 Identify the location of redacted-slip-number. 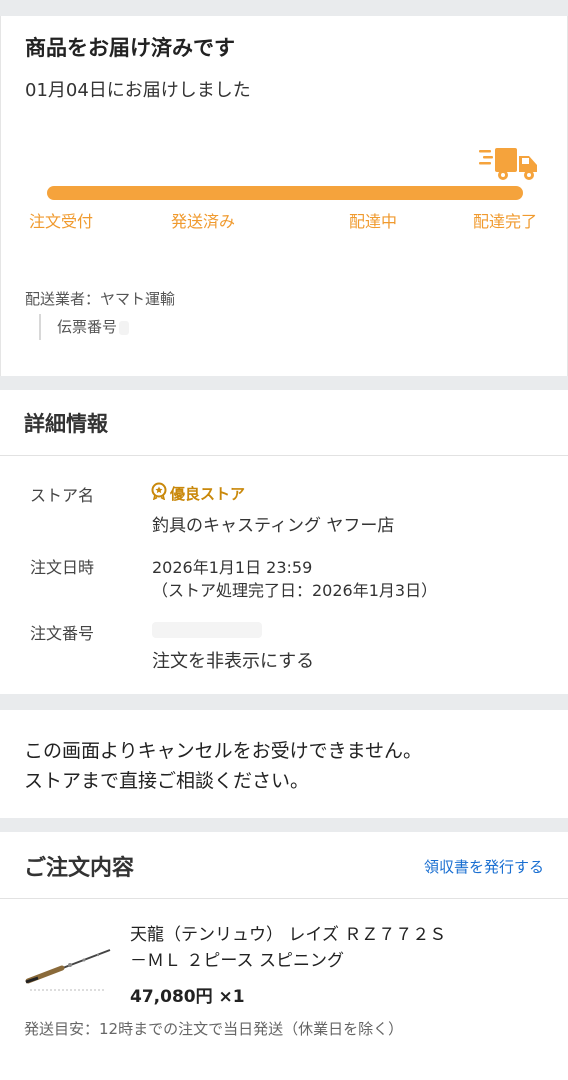
(124, 327).